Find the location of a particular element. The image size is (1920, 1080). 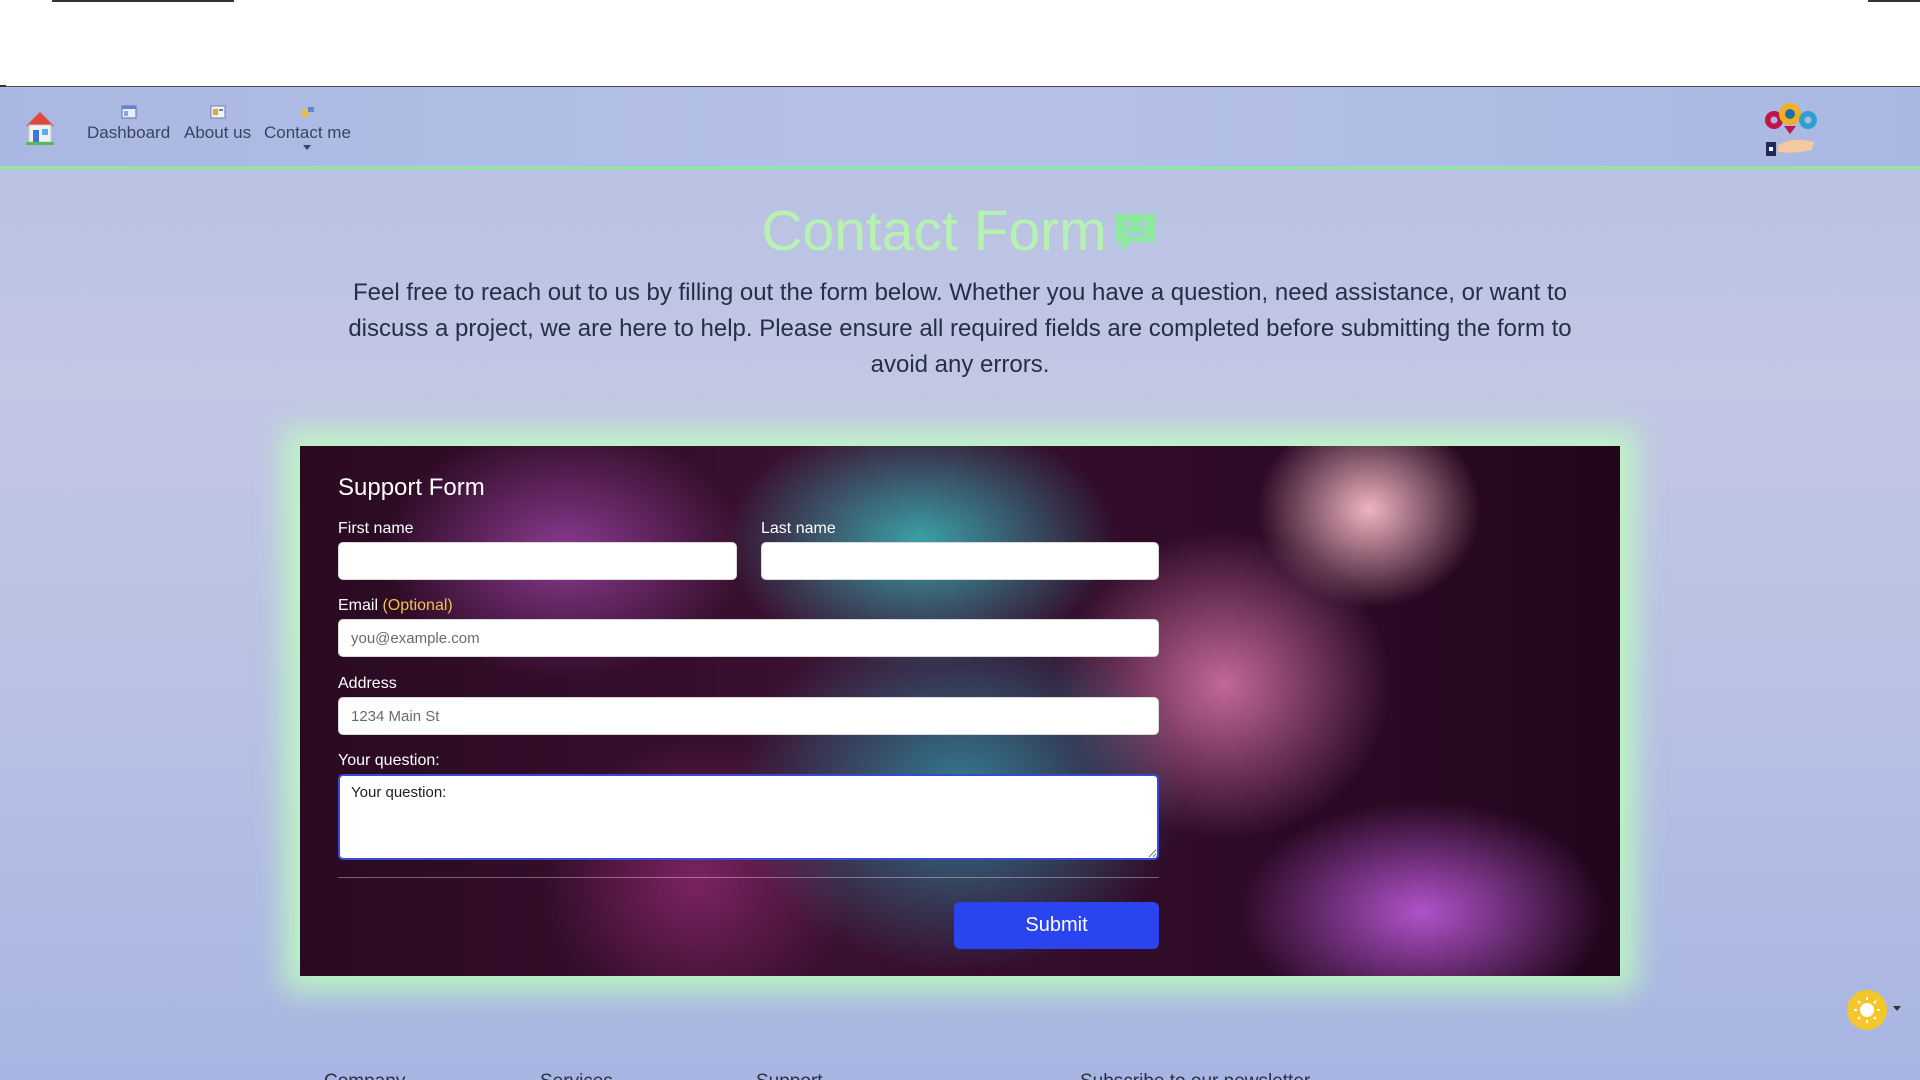

email-label: Email (Optional) is located at coordinates (395, 606).